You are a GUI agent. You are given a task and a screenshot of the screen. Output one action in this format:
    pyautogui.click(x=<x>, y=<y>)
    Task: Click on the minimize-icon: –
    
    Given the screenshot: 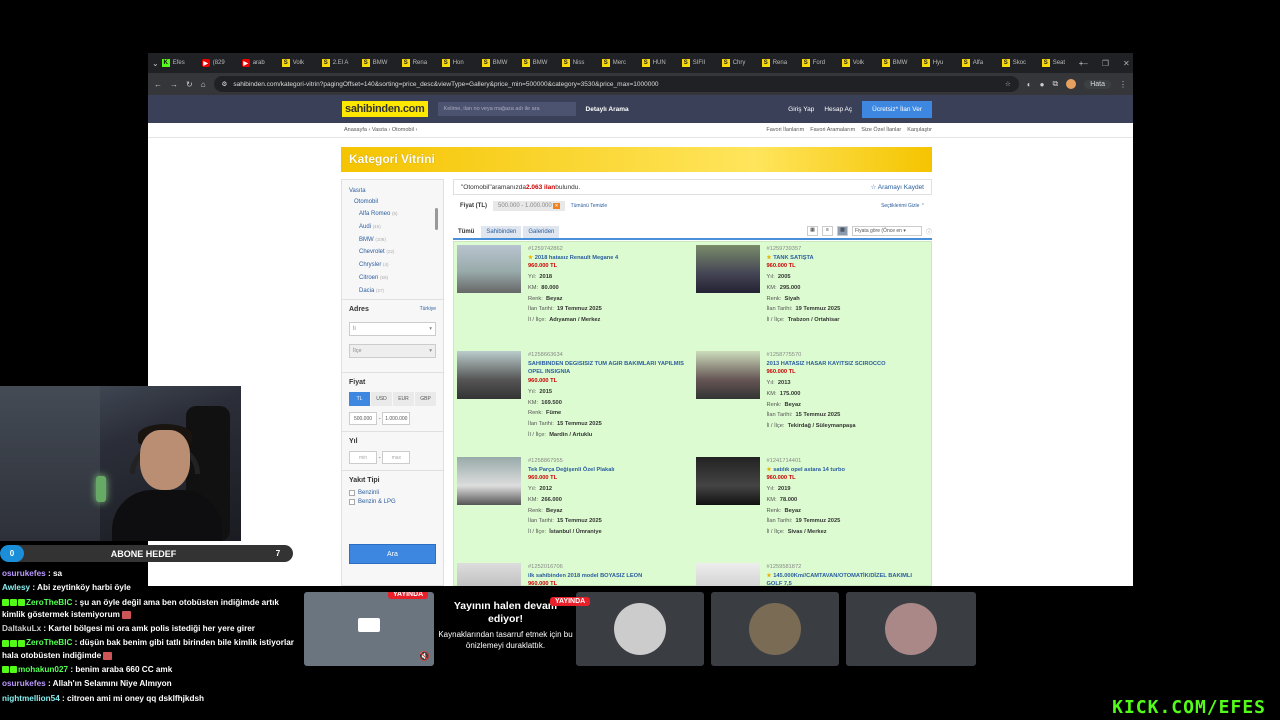 What is the action you would take?
    pyautogui.click(x=1085, y=63)
    